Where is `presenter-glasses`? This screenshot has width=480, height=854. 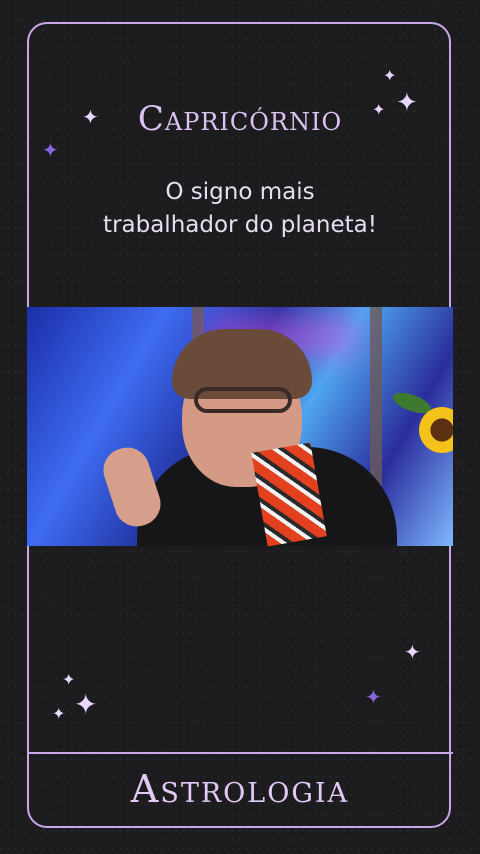
presenter-glasses is located at coordinates (243, 400).